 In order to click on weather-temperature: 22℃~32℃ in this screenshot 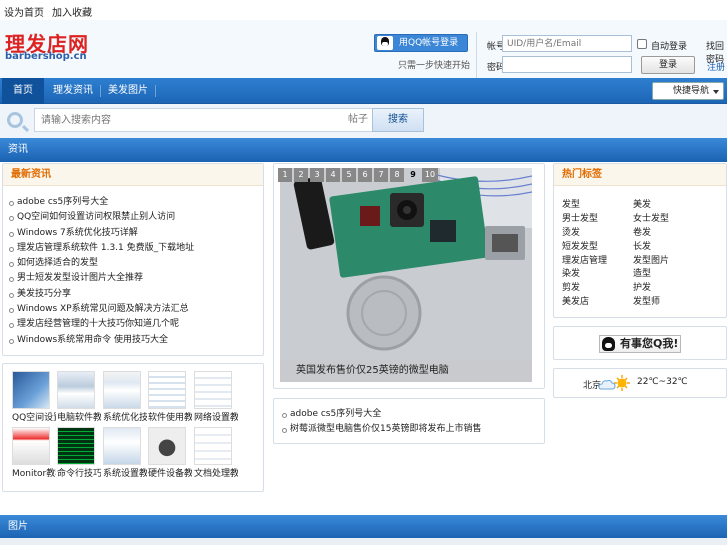, I will do `click(662, 382)`.